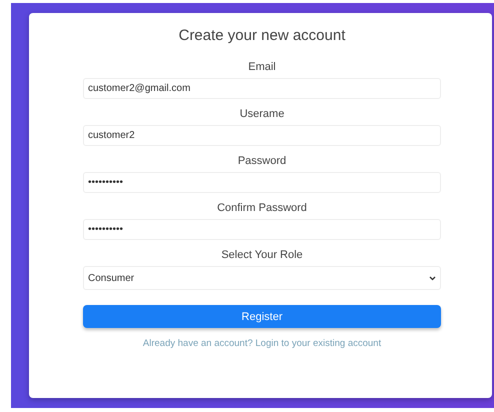 Image resolution: width=494 pixels, height=412 pixels. What do you see at coordinates (262, 255) in the screenshot?
I see `field-label: Select Your Role` at bounding box center [262, 255].